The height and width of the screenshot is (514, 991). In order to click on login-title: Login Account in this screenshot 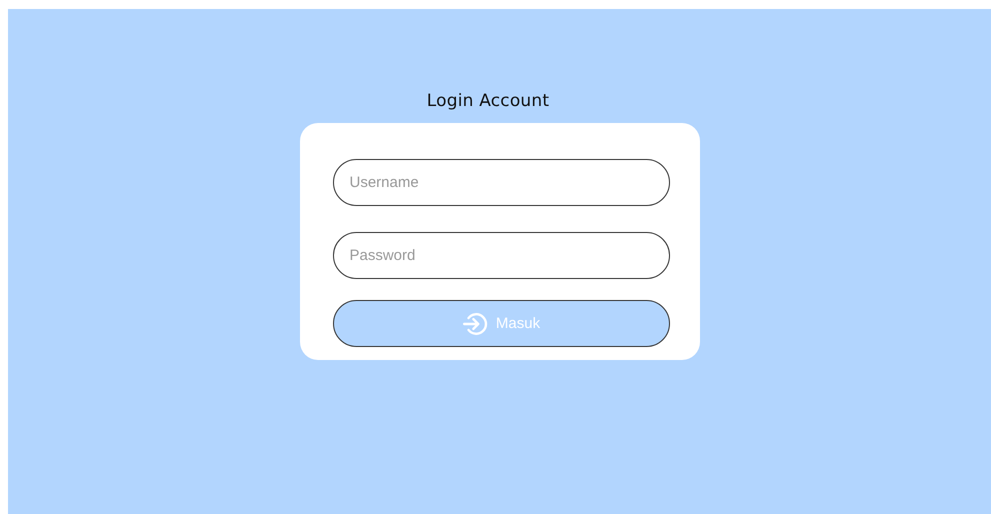, I will do `click(488, 101)`.